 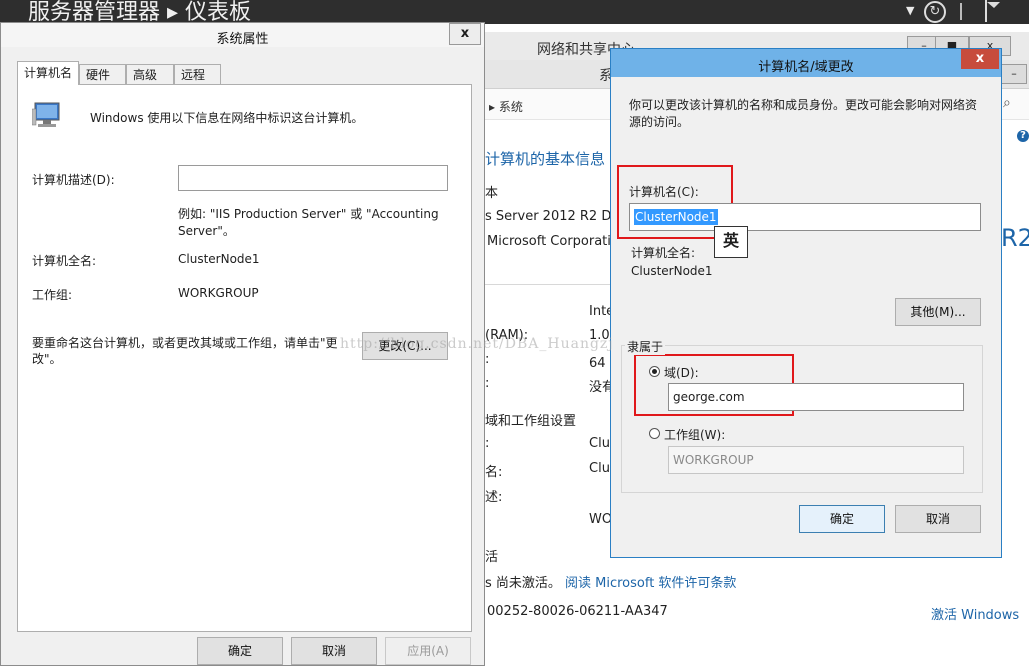 What do you see at coordinates (487, 443) in the screenshot?
I see `bg-name-label: :` at bounding box center [487, 443].